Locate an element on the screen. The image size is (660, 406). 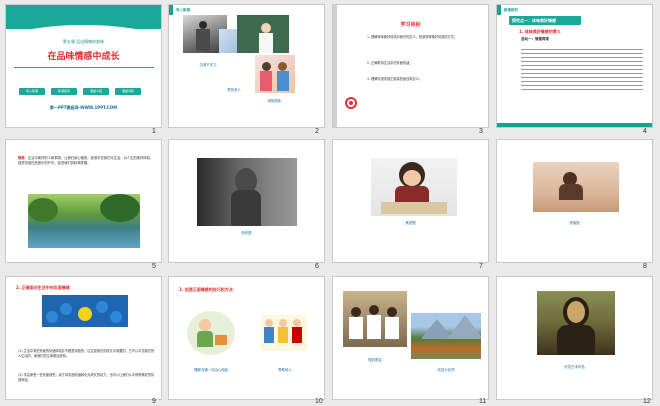
slide-thumbnail-7: 焦虑图 is located at coordinates (410, 201).